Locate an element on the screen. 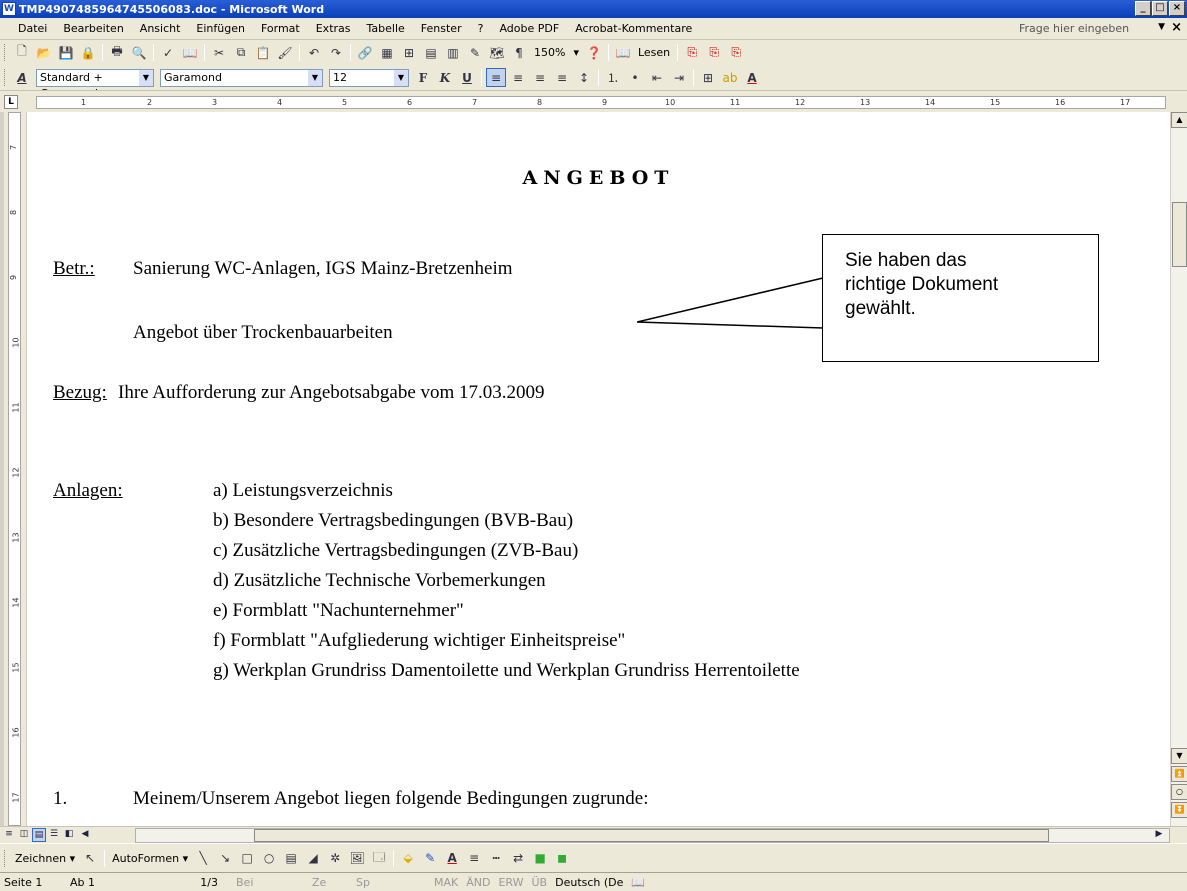 The image size is (1187, 891). print-preview-icon: 🔍 is located at coordinates (139, 52).